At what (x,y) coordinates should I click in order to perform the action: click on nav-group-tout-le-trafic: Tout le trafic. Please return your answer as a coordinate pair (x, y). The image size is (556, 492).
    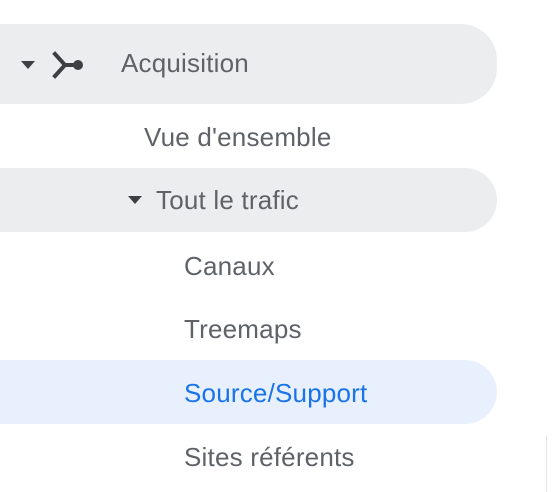
    Looking at the image, I should click on (248, 200).